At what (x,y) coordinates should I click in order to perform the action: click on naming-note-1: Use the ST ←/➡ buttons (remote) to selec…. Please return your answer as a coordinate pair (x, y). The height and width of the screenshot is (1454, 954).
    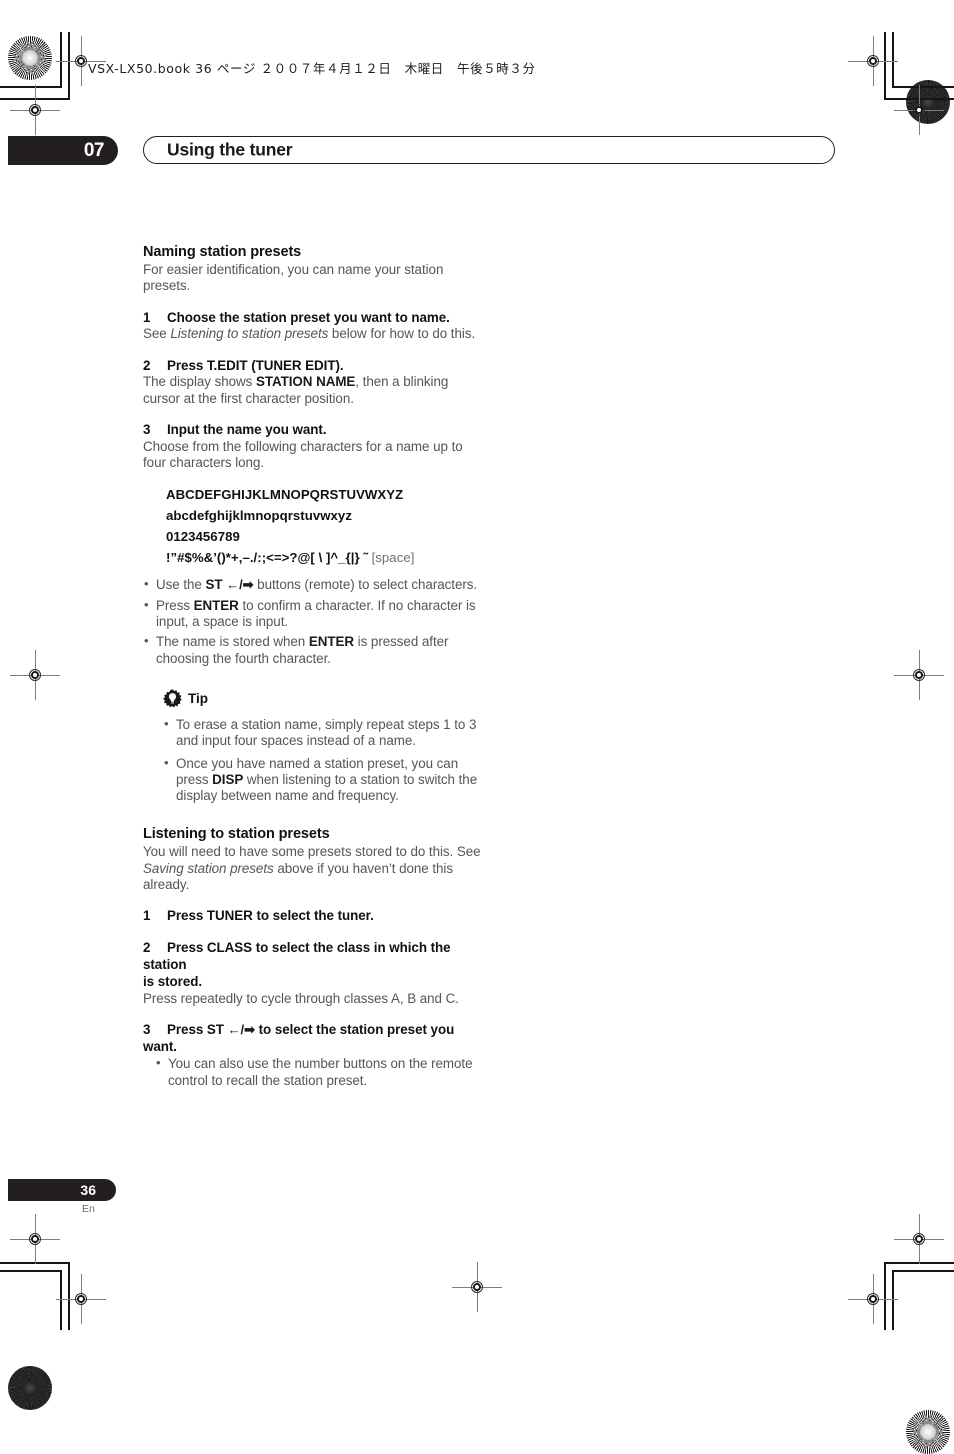
    Looking at the image, I should click on (312, 584).